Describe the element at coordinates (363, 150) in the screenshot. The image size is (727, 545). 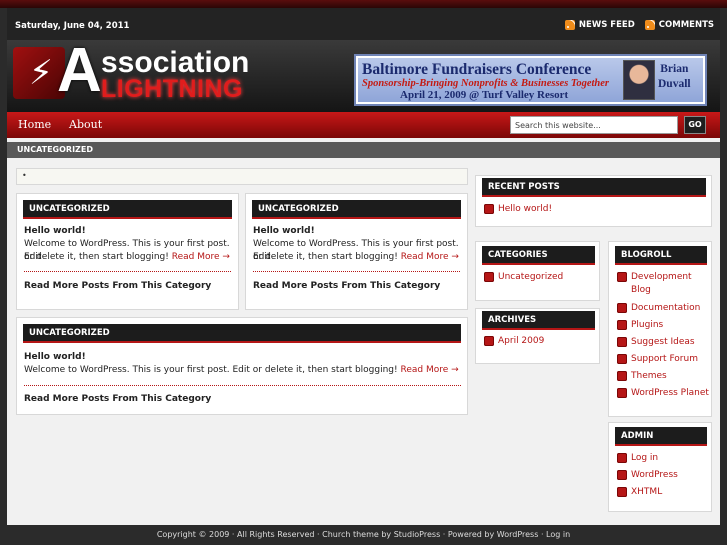
I see `breadcrumb: UNCATEGORIZED` at that location.